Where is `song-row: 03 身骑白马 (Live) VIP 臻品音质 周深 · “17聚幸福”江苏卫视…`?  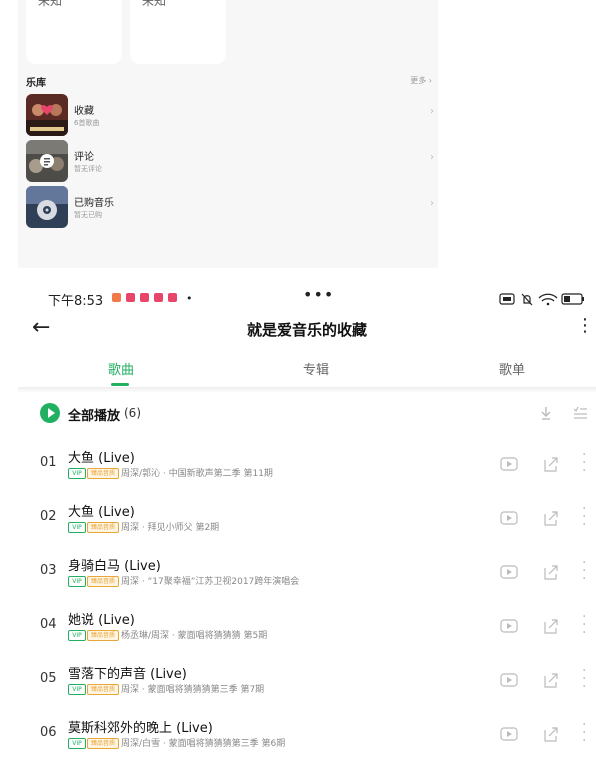 song-row: 03 身骑白马 (Live) VIP 臻品音质 周深 · “17聚幸福”江苏卫视… is located at coordinates (307, 572).